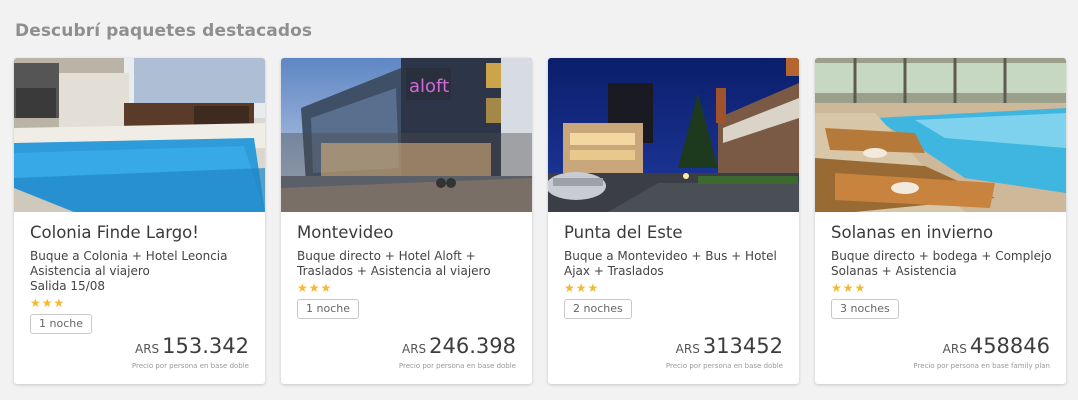 The image size is (1078, 400). What do you see at coordinates (68, 286) in the screenshot?
I see `package-departure: Salida 15/08` at bounding box center [68, 286].